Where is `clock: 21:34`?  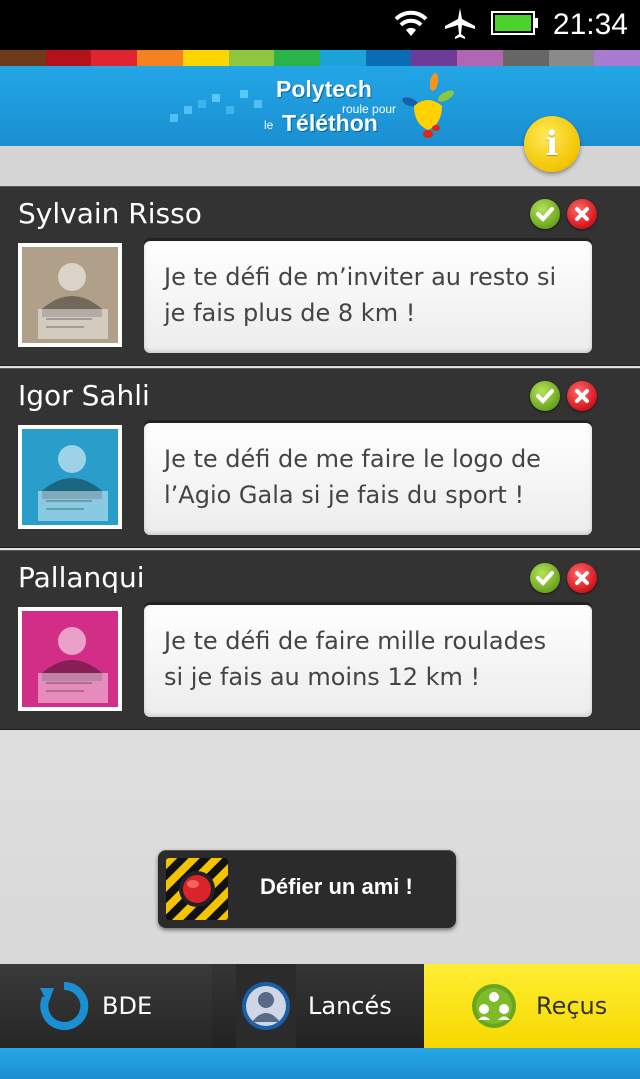 clock: 21:34 is located at coordinates (590, 24).